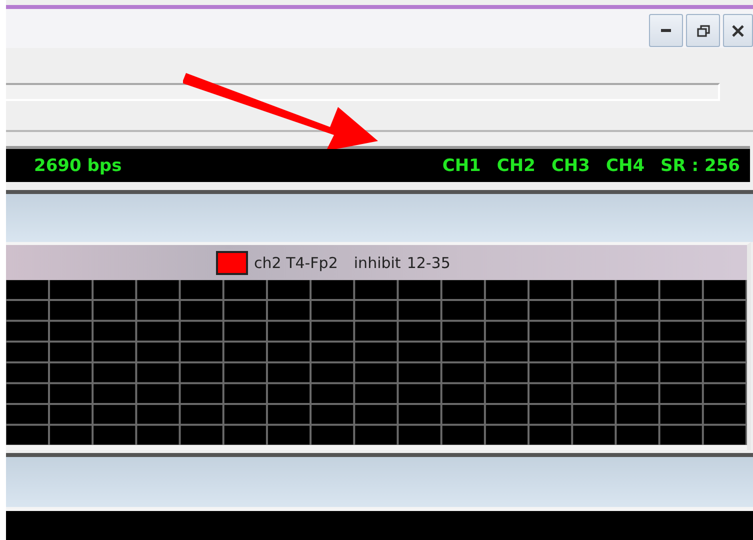 The image size is (753, 540). I want to click on restore-button, so click(703, 30).